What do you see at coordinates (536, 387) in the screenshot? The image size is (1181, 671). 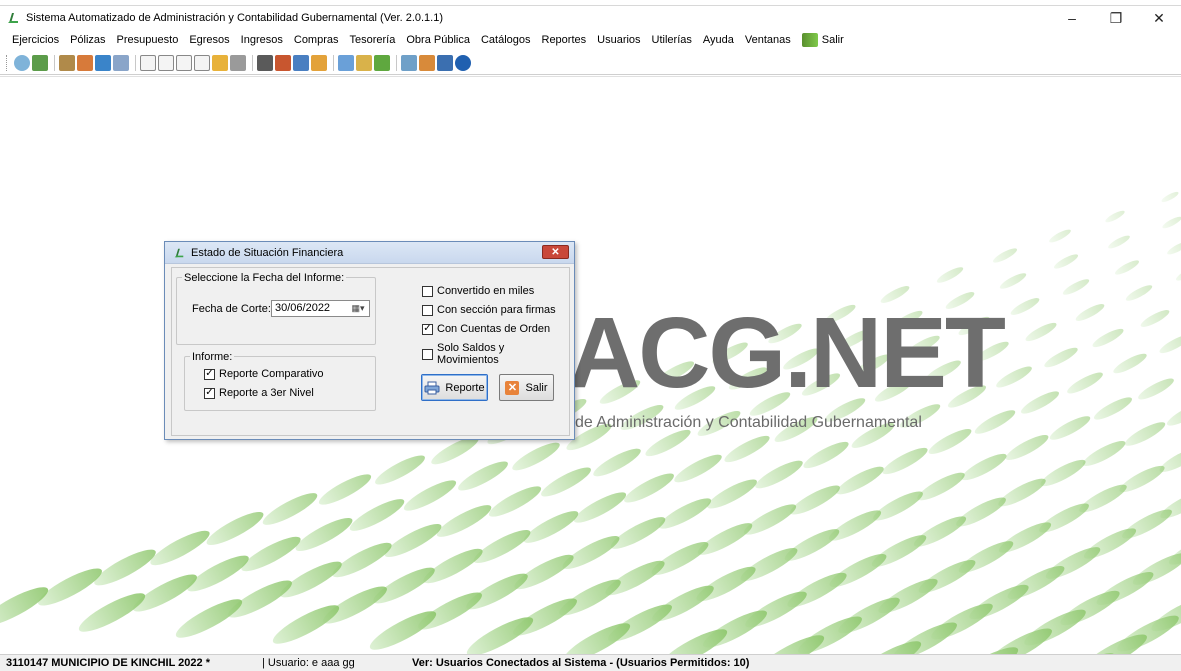 I see `salir-button-label: Salir` at bounding box center [536, 387].